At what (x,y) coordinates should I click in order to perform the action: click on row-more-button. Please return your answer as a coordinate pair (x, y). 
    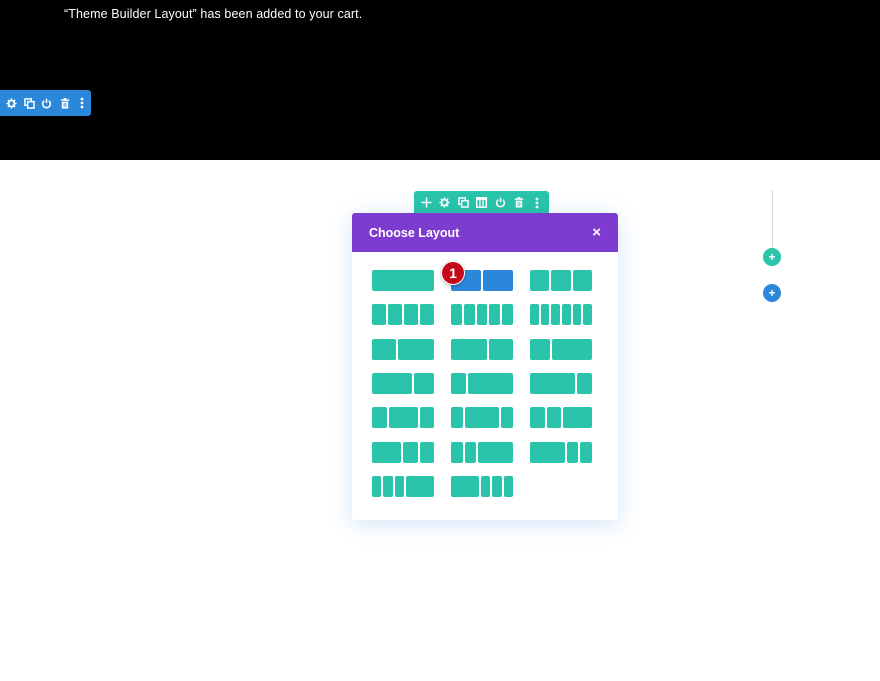
    Looking at the image, I should click on (537, 202).